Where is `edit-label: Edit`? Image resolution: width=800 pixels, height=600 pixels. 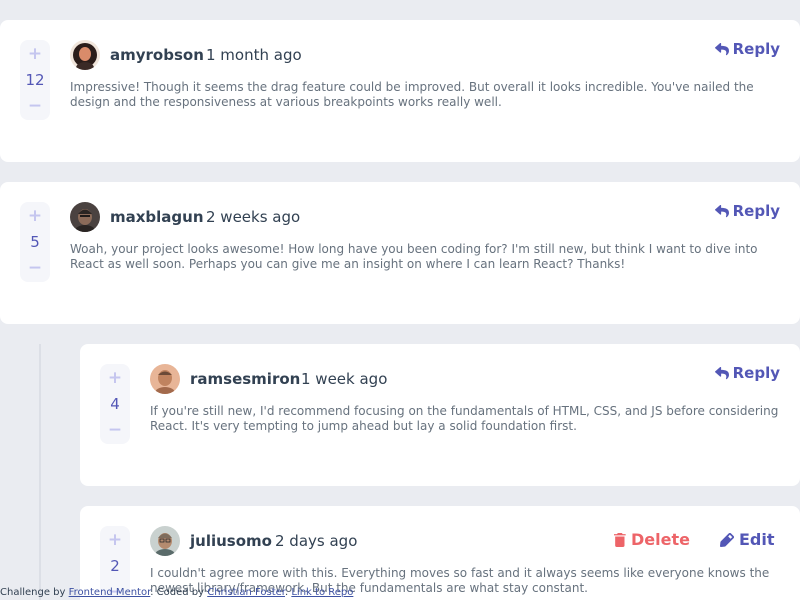
edit-label: Edit is located at coordinates (757, 539).